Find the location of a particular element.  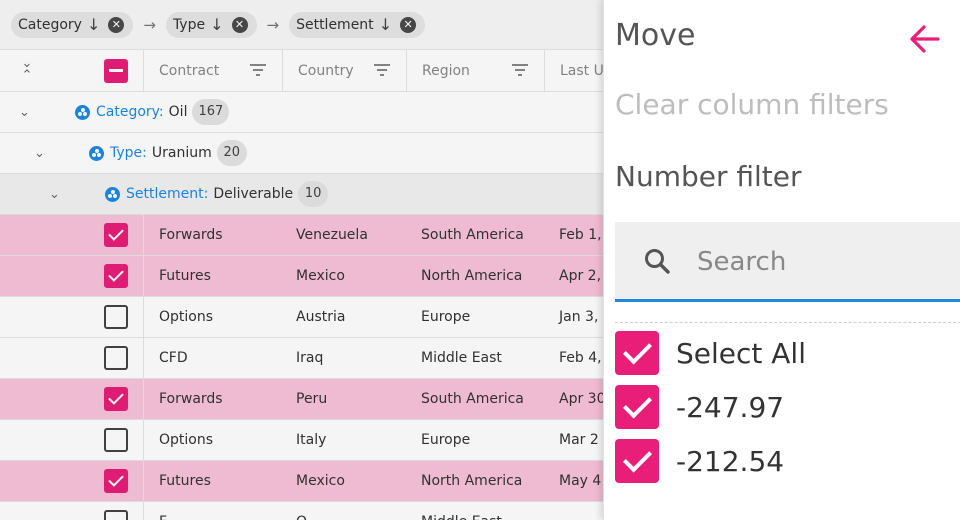

group-count-badge: 20 is located at coordinates (231, 153).